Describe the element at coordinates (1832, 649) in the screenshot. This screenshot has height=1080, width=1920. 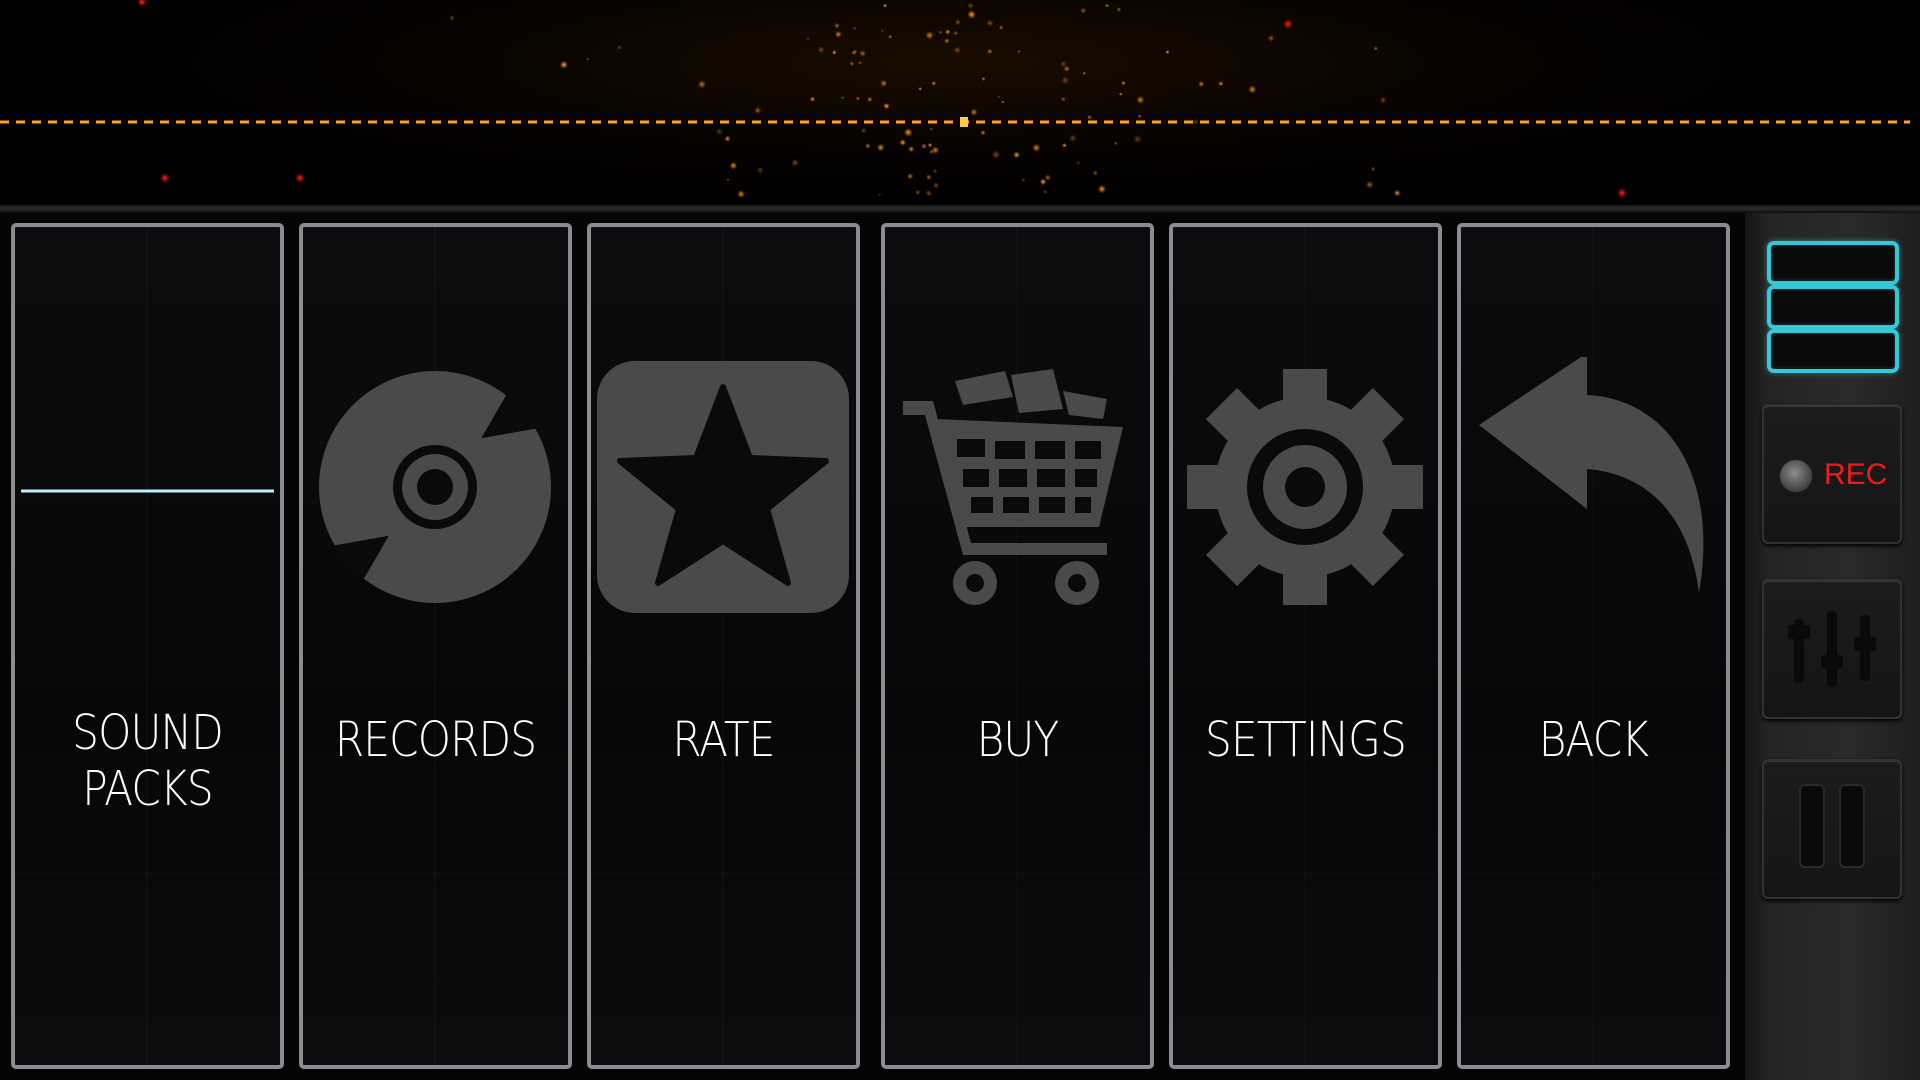
I see `mixer-button` at that location.